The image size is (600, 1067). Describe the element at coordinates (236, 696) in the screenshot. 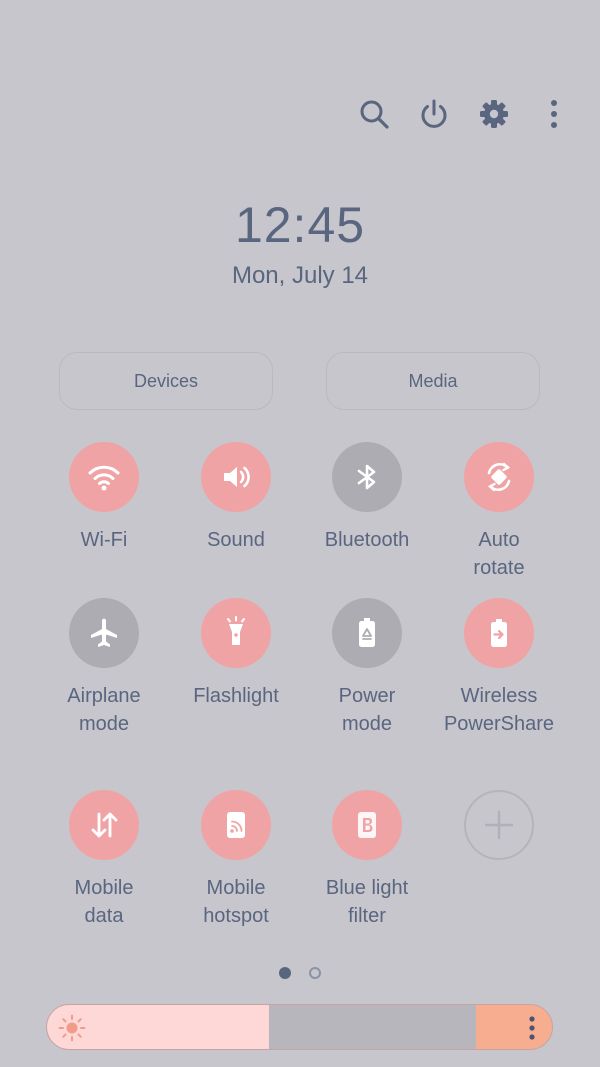

I see `tile-label: Flashlight` at that location.